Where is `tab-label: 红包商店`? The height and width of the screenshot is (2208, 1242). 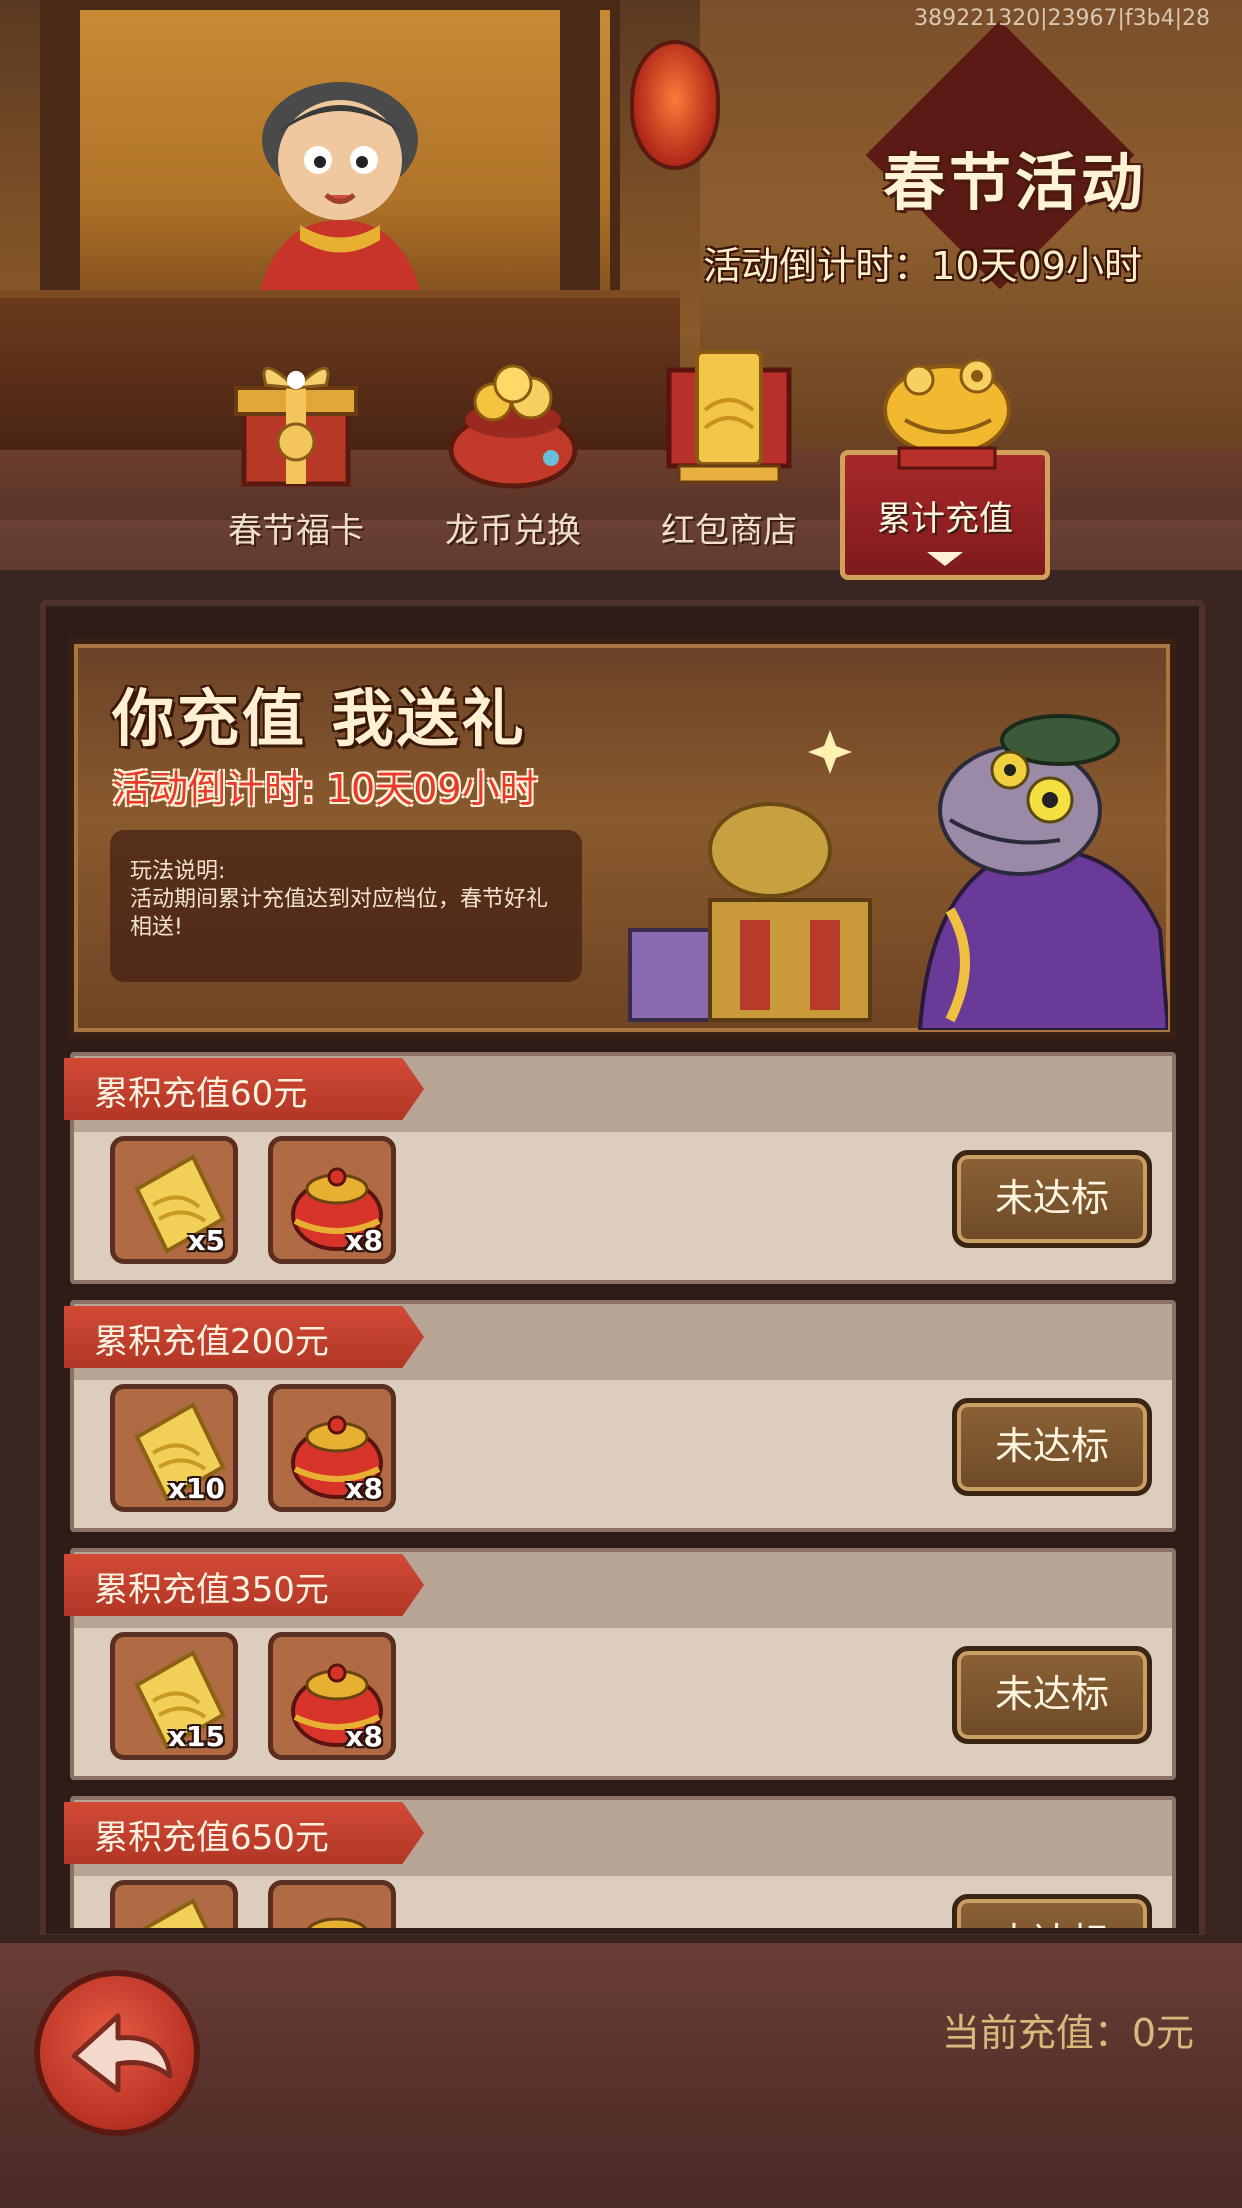
tab-label: 红包商店 is located at coordinates (729, 531).